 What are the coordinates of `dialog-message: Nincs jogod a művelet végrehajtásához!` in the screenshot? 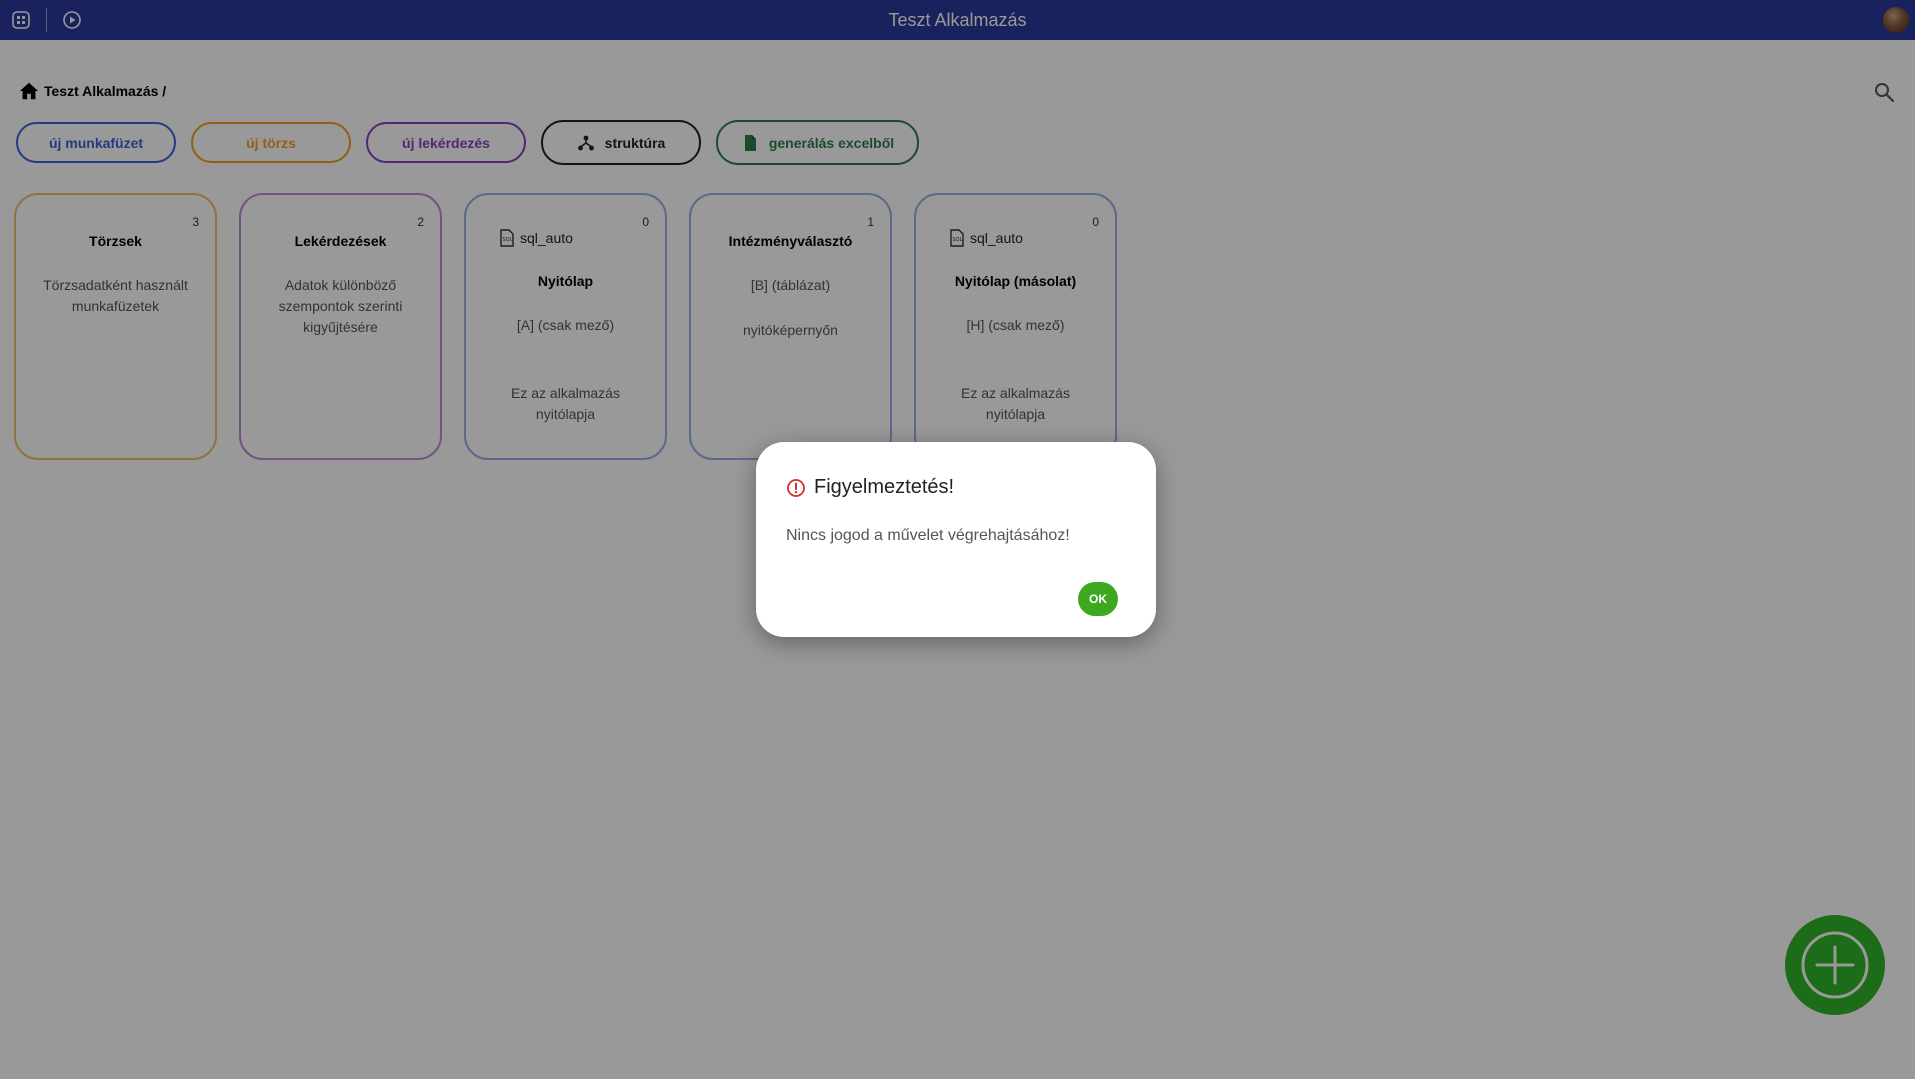 It's located at (928, 535).